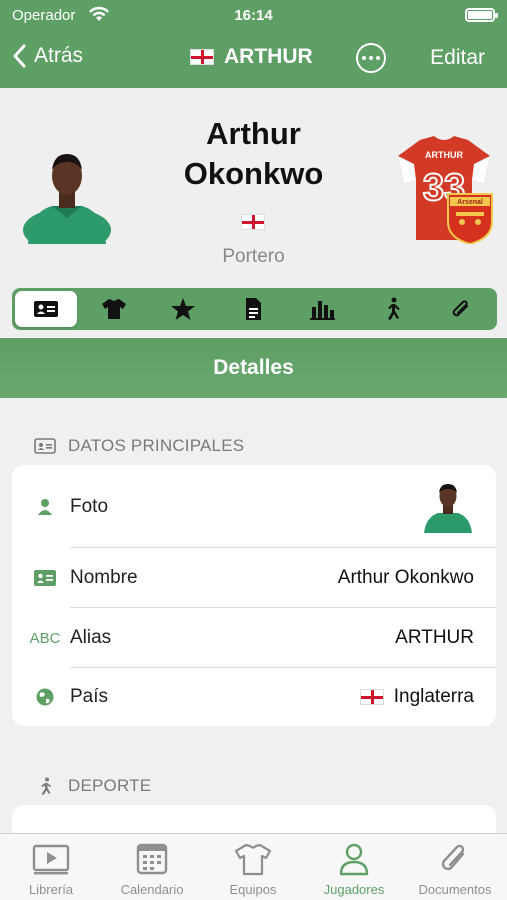 The width and height of the screenshot is (507, 900). I want to click on row-country-value: Inglaterra, so click(433, 696).